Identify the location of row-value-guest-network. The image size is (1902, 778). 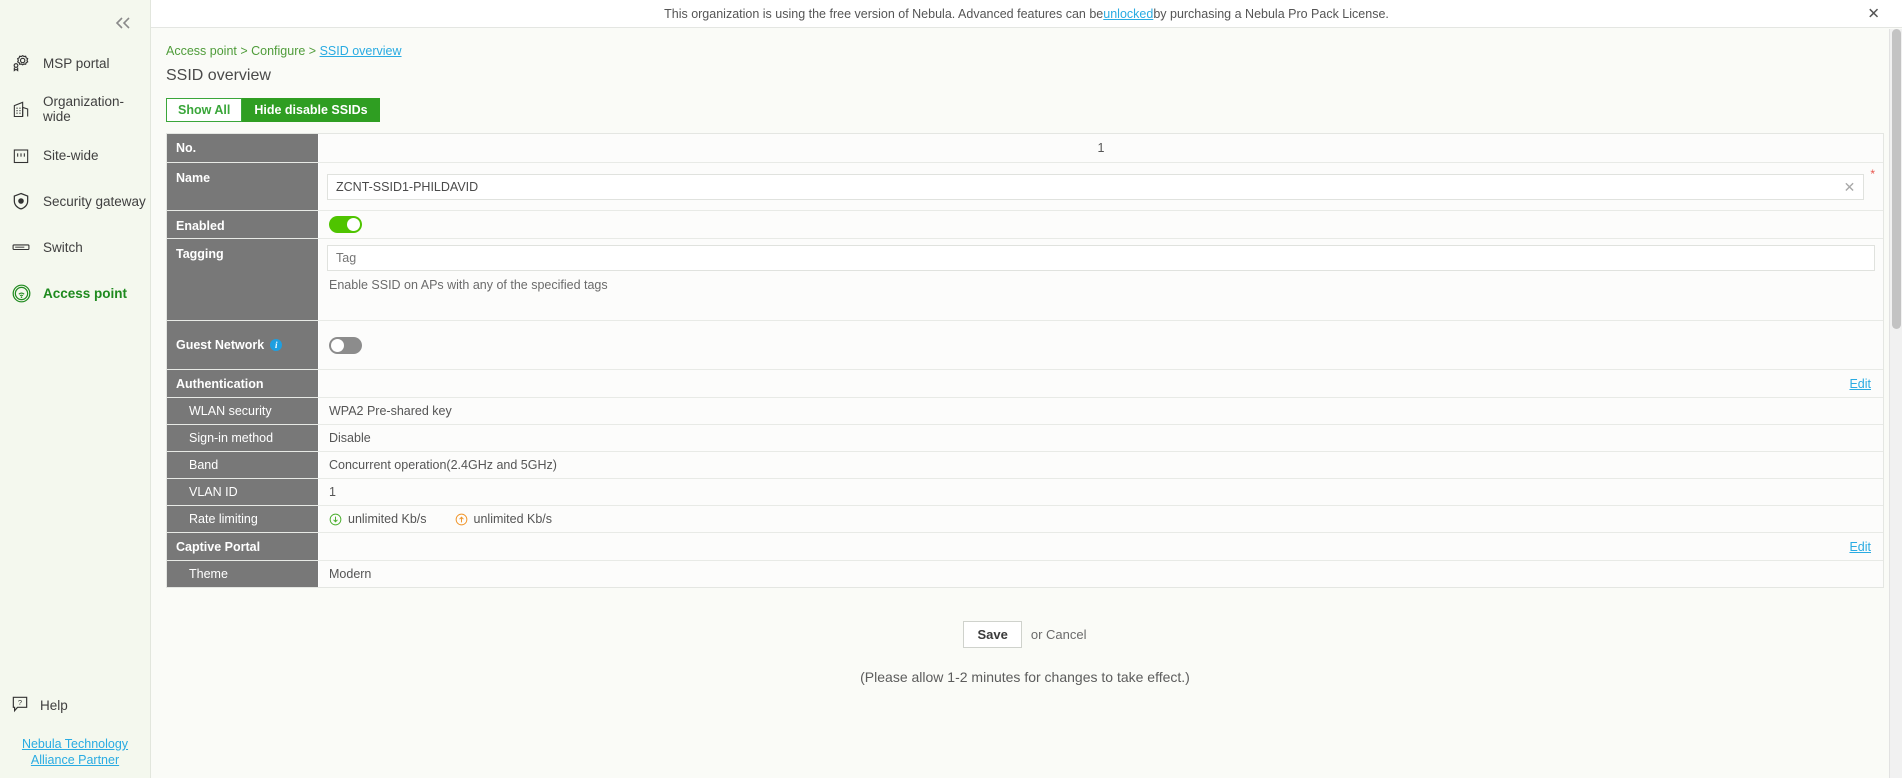
(1101, 345).